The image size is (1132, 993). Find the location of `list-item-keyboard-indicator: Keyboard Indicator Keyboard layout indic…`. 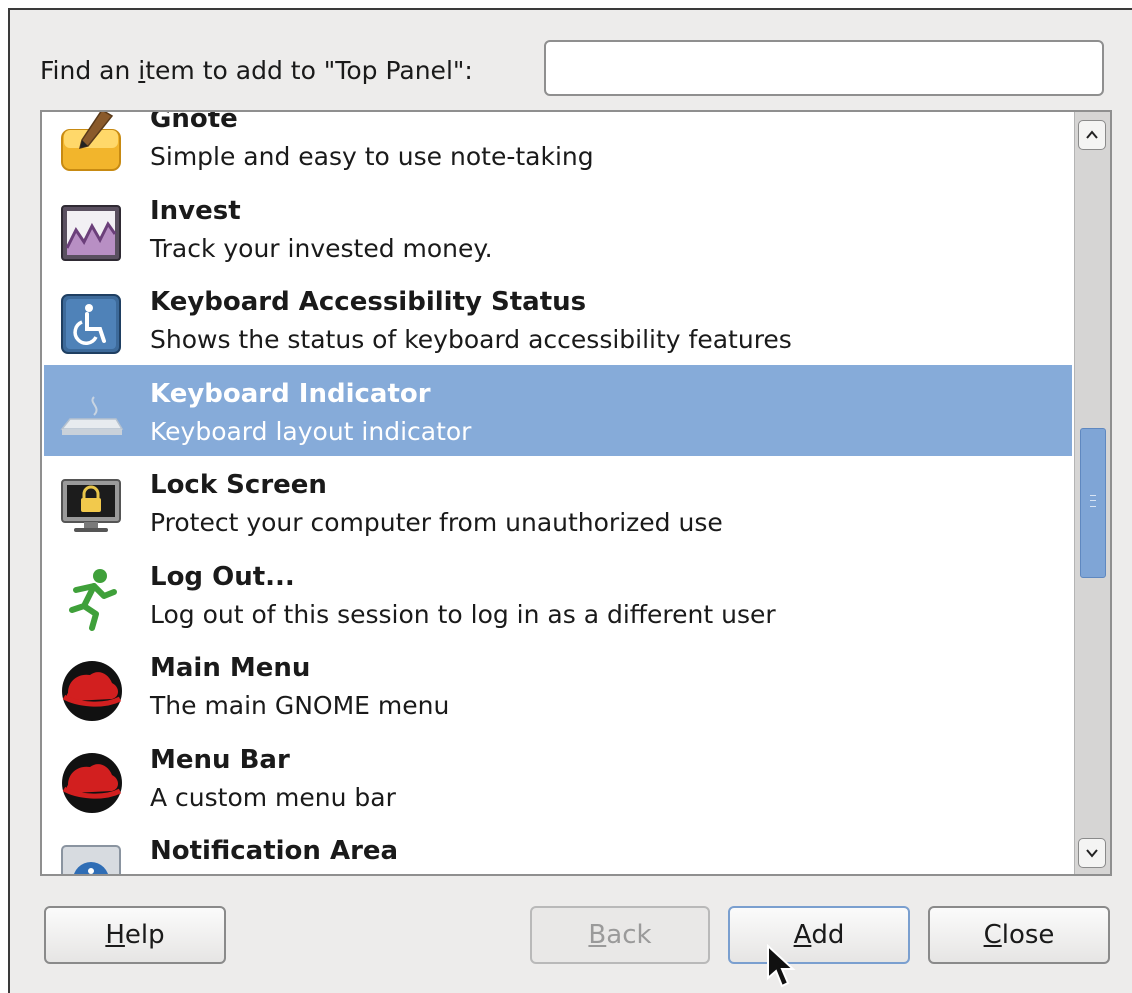

list-item-keyboard-indicator: Keyboard Indicator Keyboard layout indic… is located at coordinates (558, 410).